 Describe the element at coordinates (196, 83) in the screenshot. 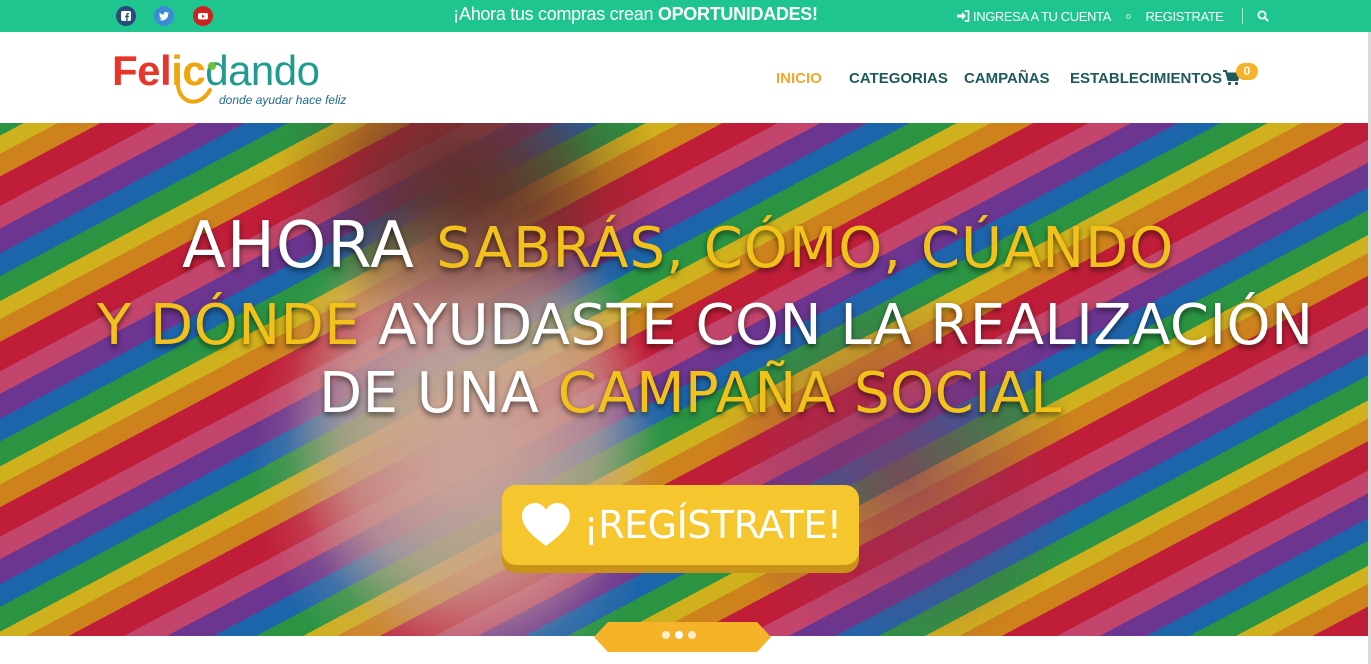

I see `logo-smile-icon` at that location.